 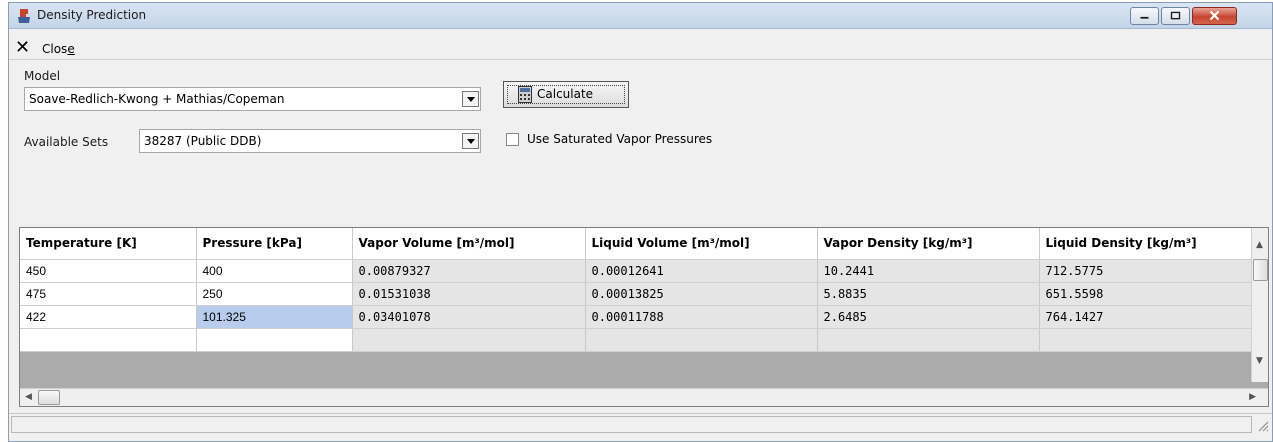 What do you see at coordinates (23, 47) in the screenshot?
I see `close-x-icon: ✕` at bounding box center [23, 47].